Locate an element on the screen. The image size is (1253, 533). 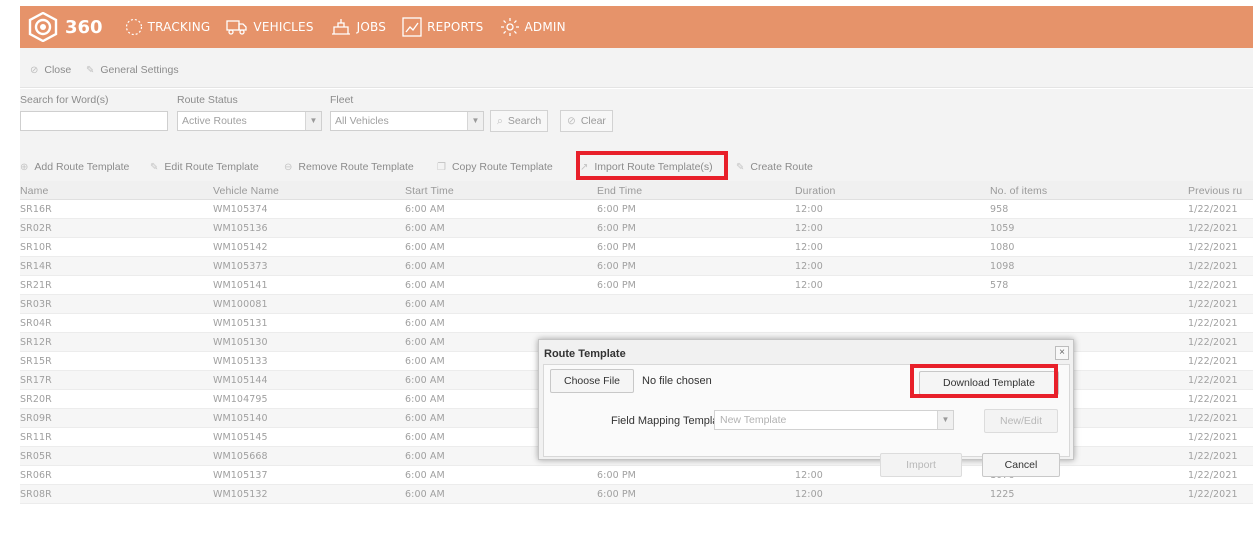
nav-reports: REPORTS is located at coordinates (442, 27).